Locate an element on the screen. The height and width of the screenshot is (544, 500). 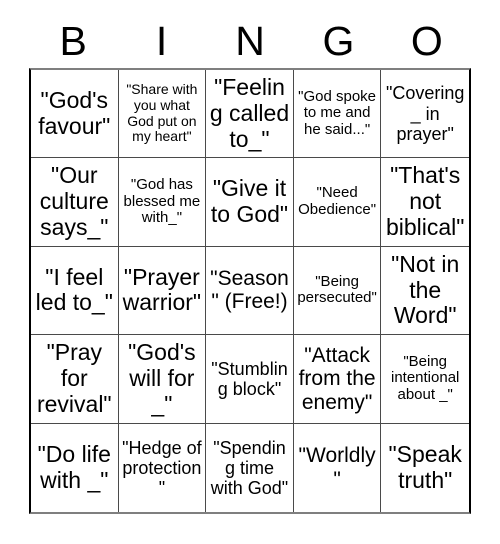
bingo-cell-text: "Need Obedience" is located at coordinates (337, 201).